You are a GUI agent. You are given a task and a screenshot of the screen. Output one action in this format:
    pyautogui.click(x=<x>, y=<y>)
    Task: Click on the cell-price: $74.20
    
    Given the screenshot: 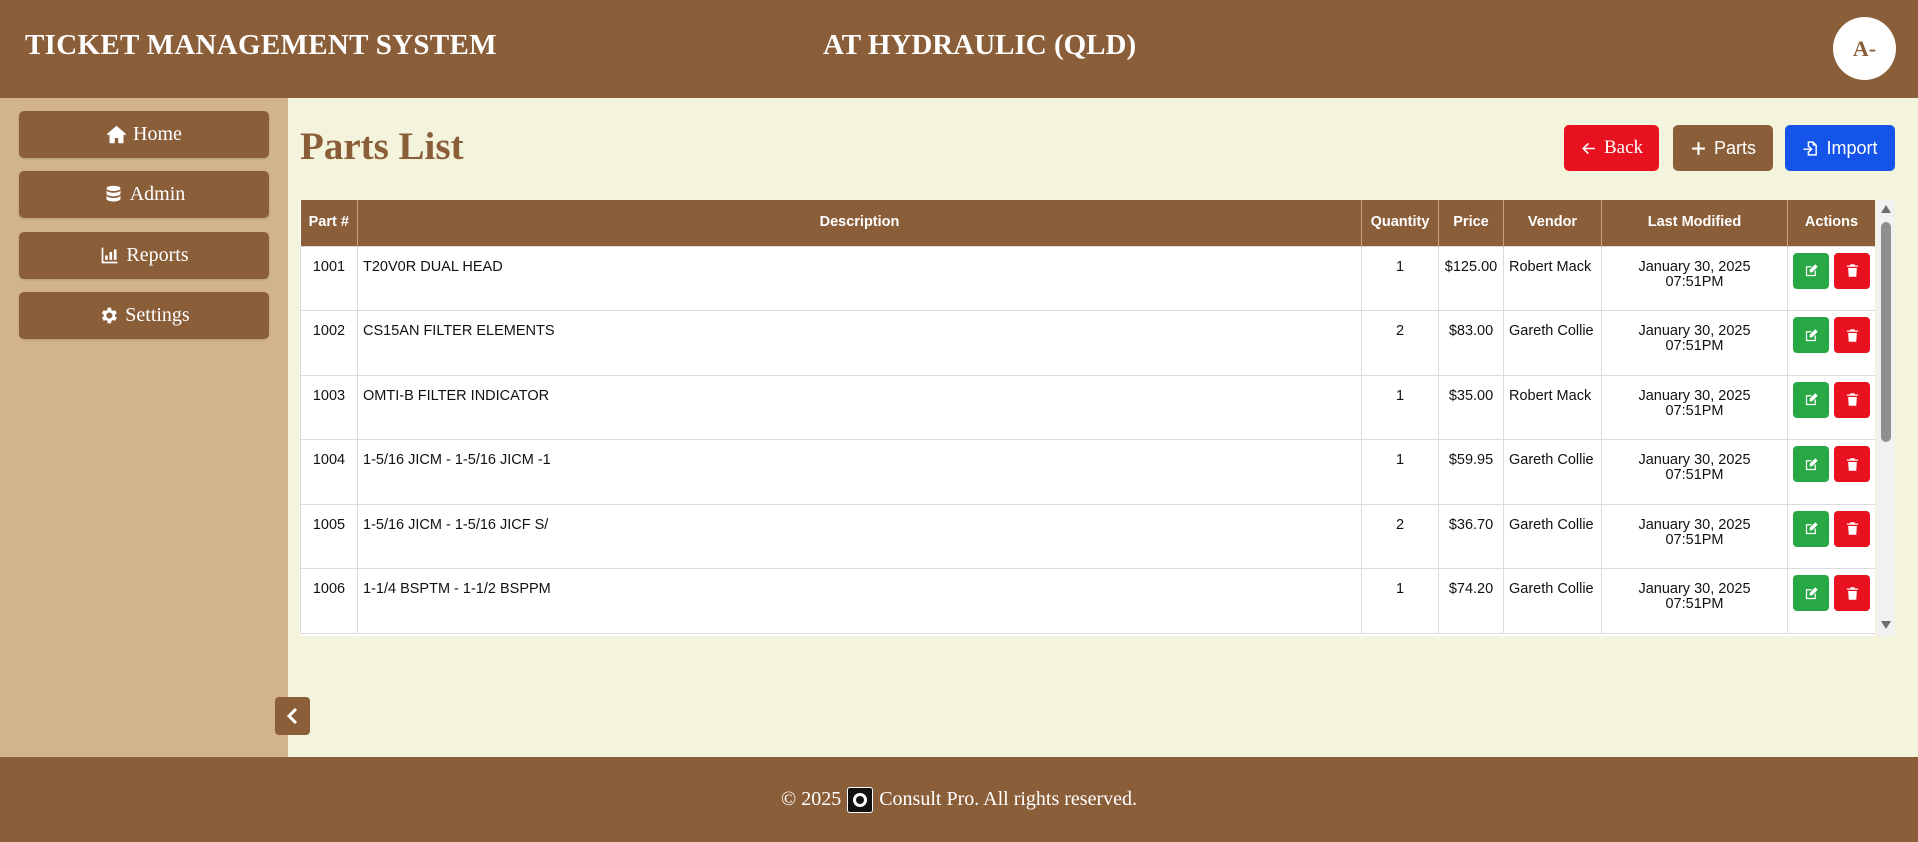 What is the action you would take?
    pyautogui.click(x=1471, y=601)
    